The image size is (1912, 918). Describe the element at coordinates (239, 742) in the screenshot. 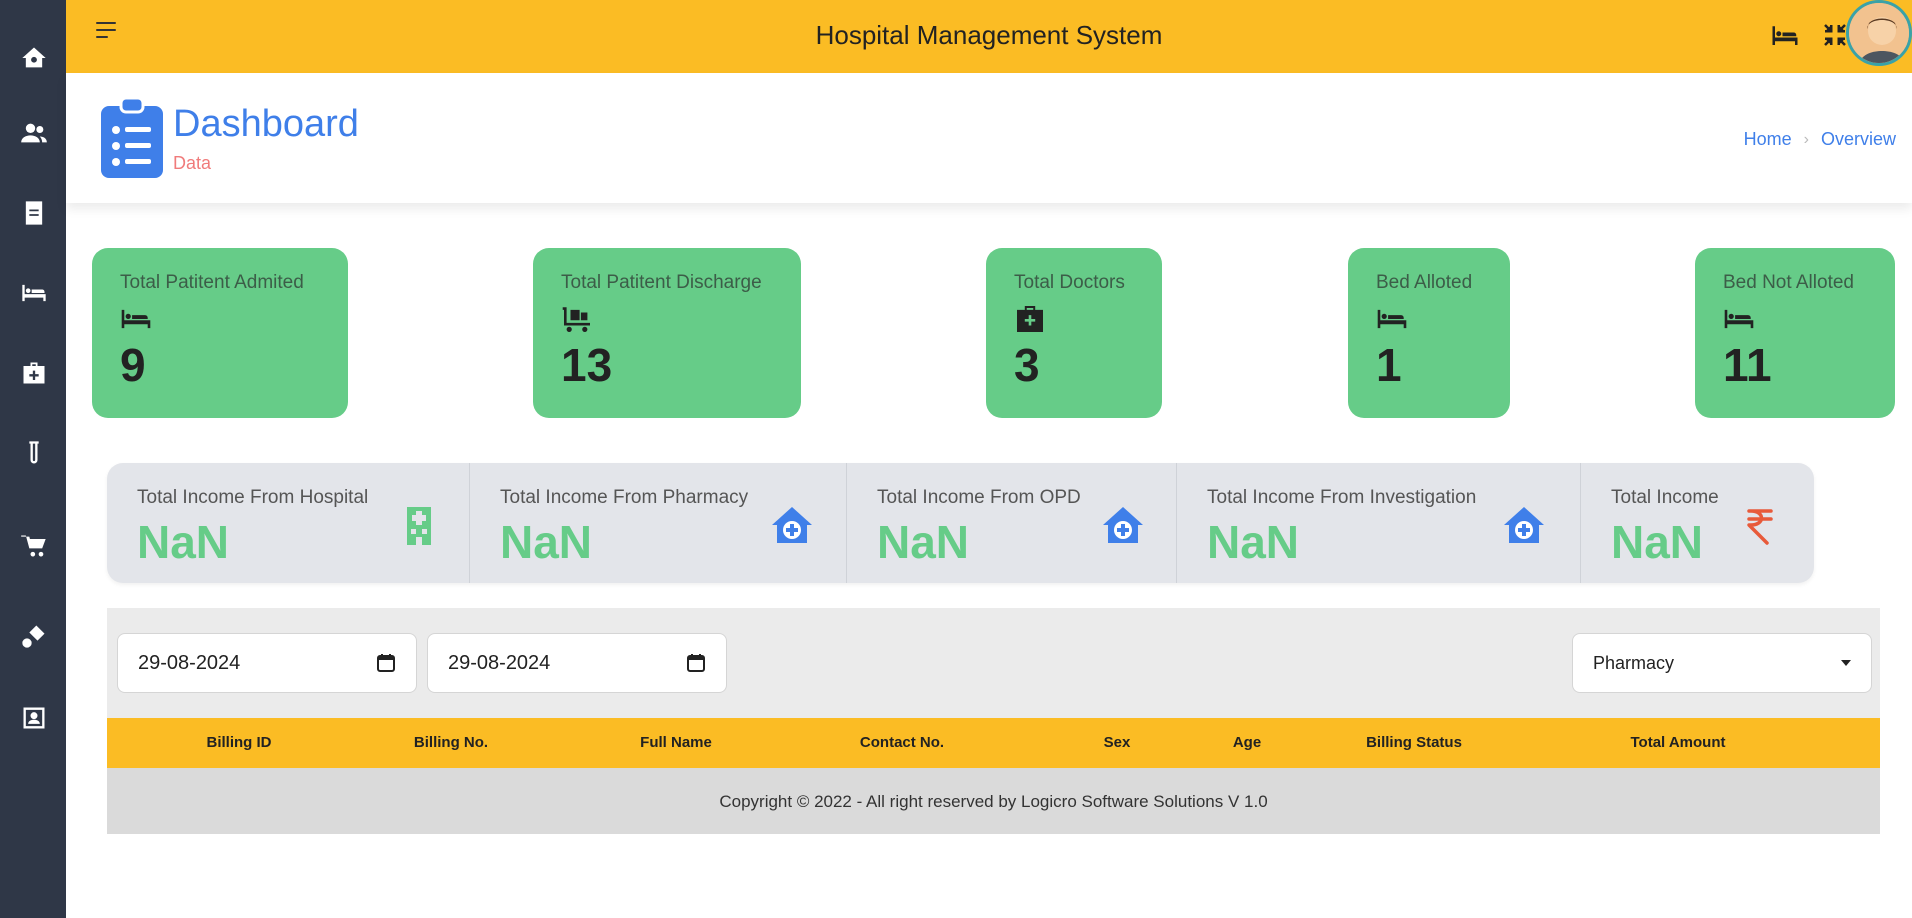

I see `column-header: Billing ID` at that location.